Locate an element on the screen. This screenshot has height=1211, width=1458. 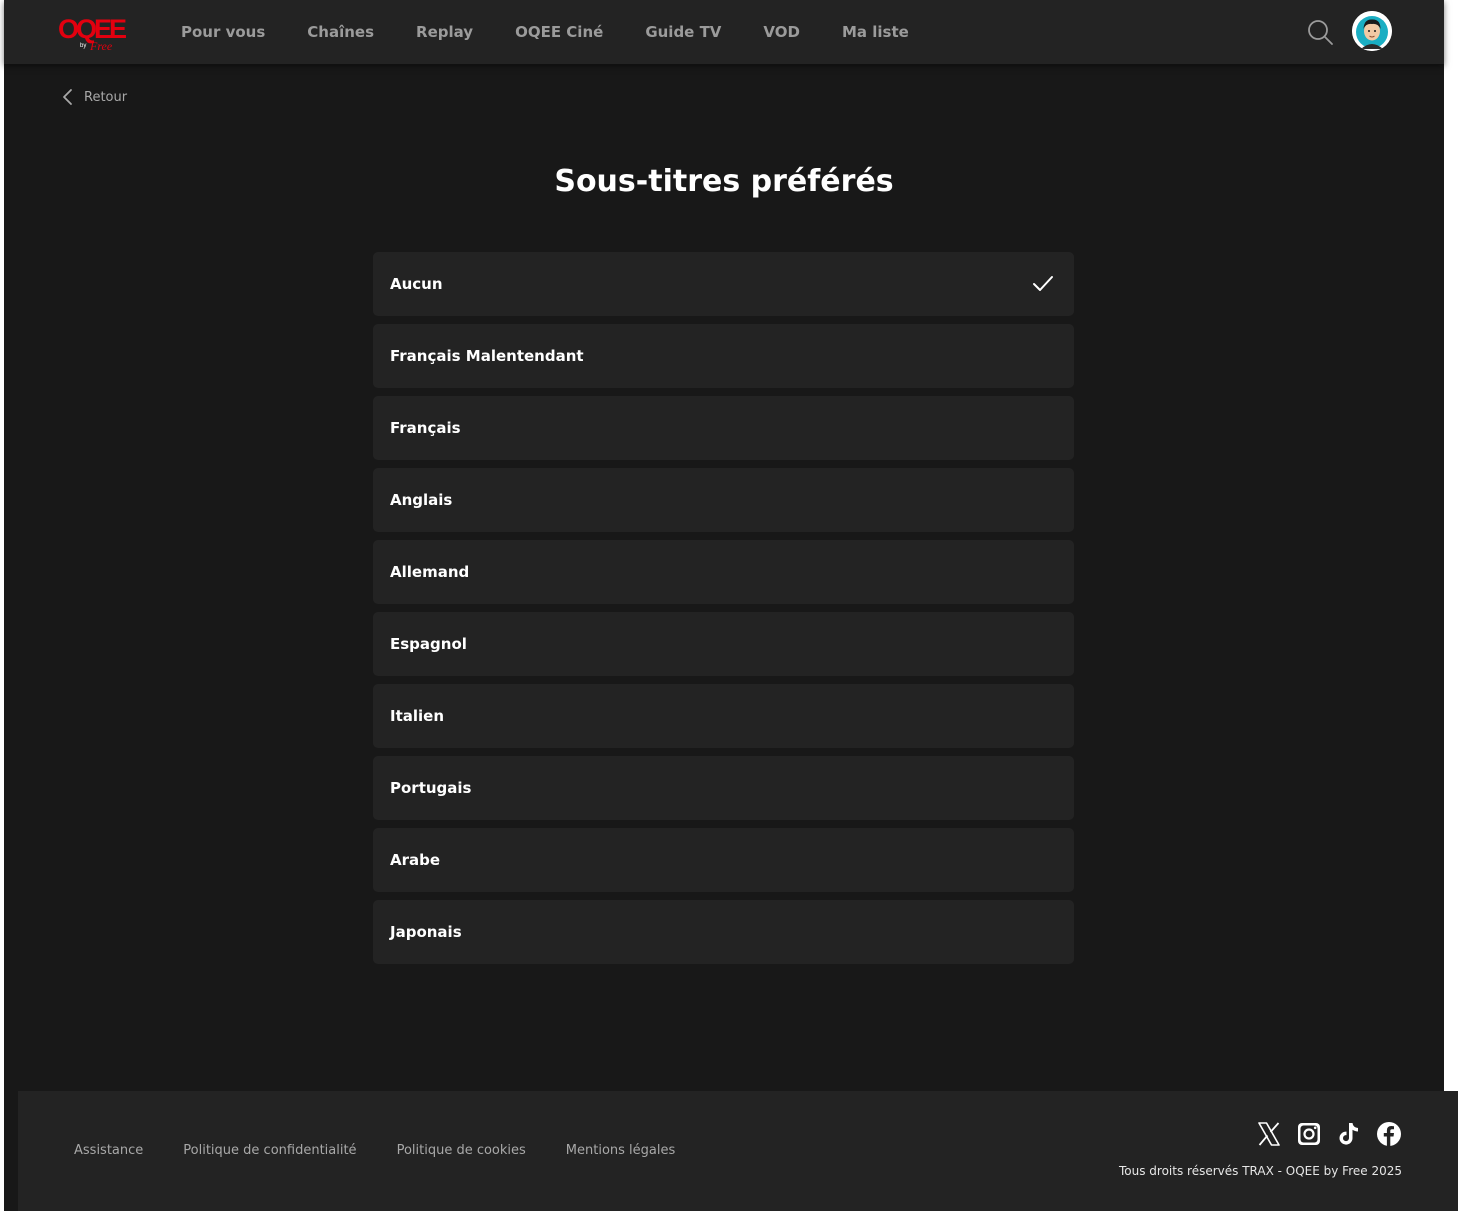
avatar is located at coordinates (1372, 31).